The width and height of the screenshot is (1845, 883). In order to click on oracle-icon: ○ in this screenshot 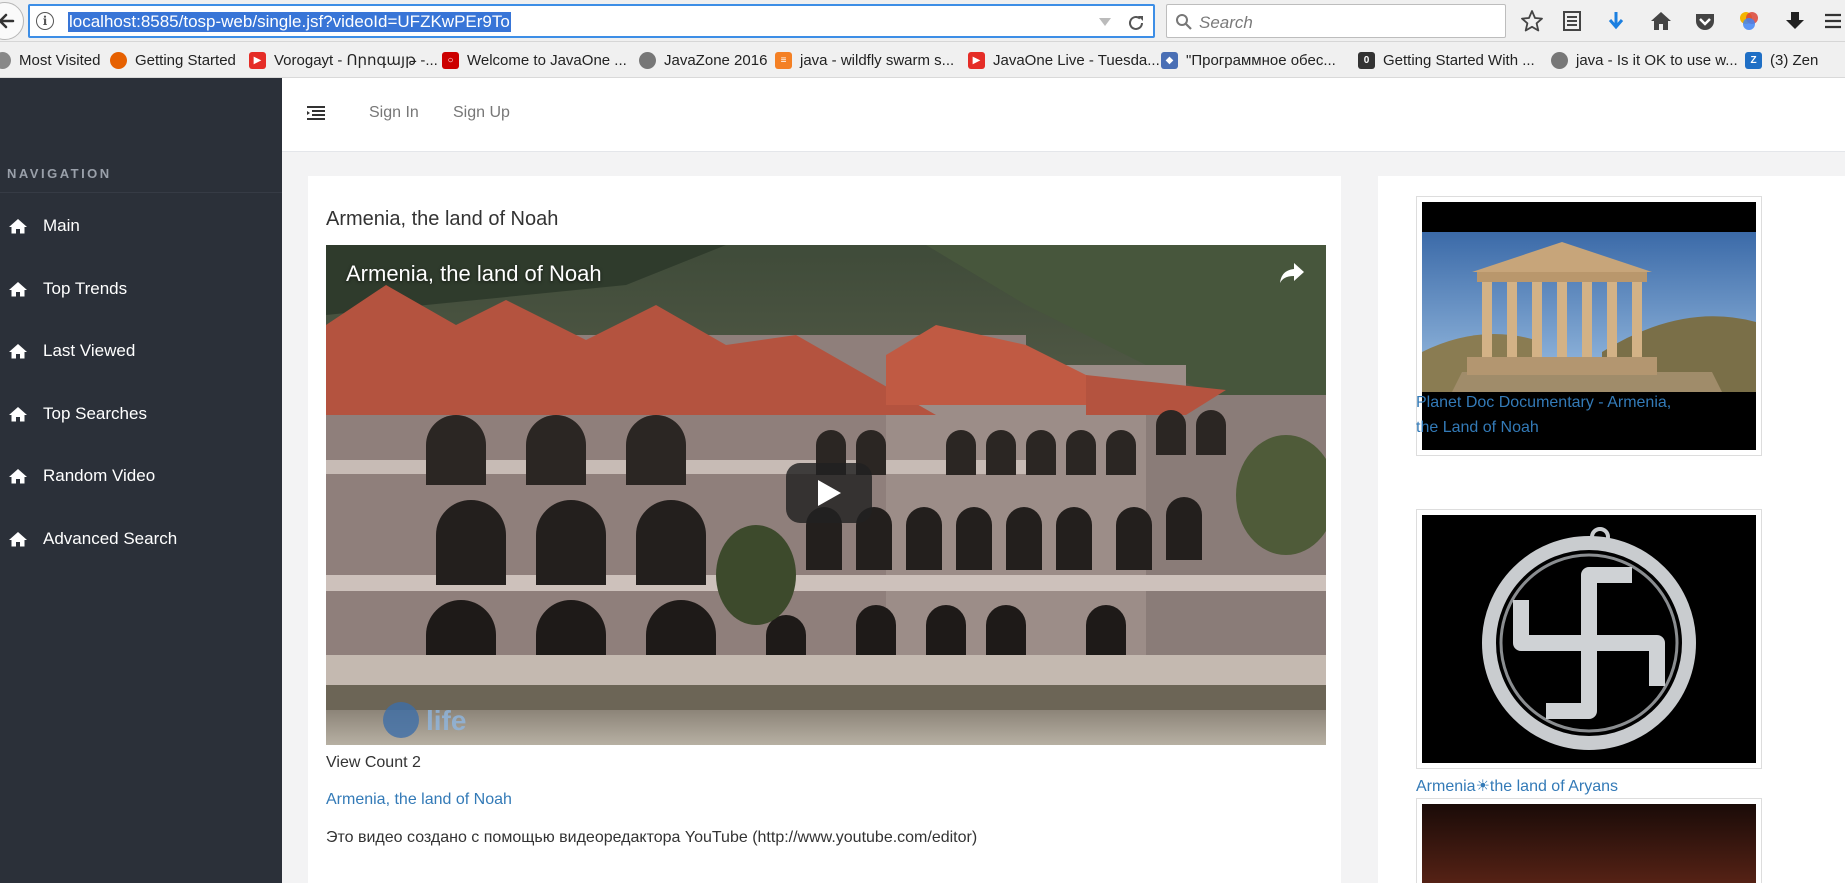, I will do `click(450, 60)`.